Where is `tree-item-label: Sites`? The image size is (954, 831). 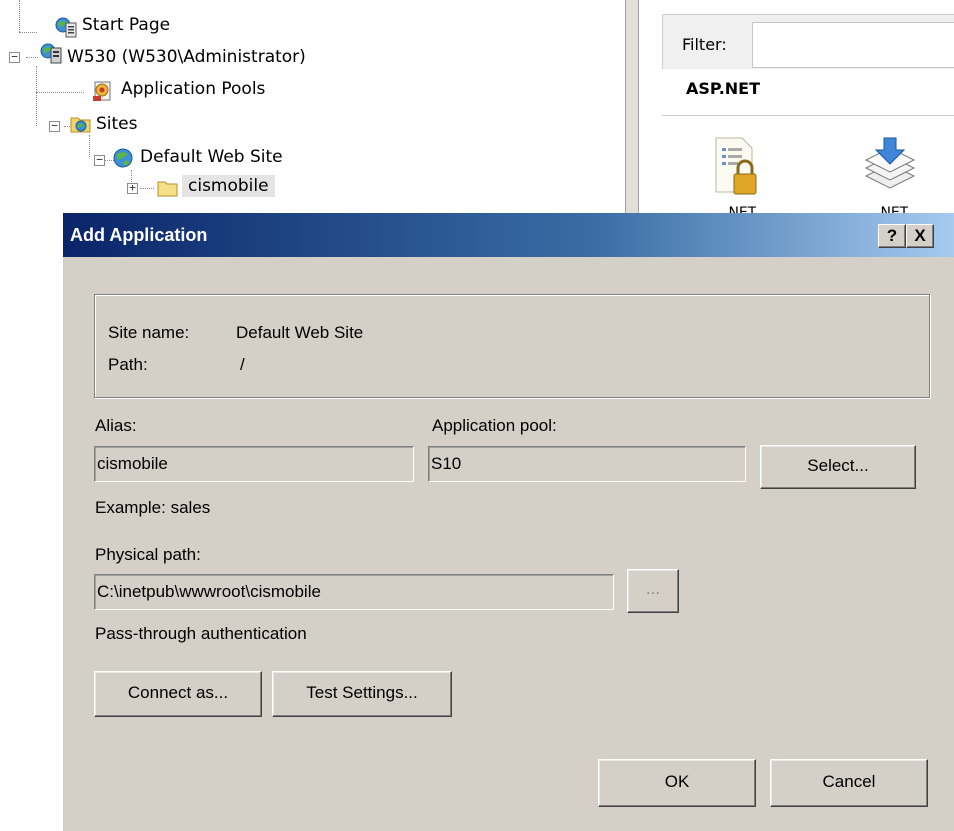
tree-item-label: Sites is located at coordinates (117, 124).